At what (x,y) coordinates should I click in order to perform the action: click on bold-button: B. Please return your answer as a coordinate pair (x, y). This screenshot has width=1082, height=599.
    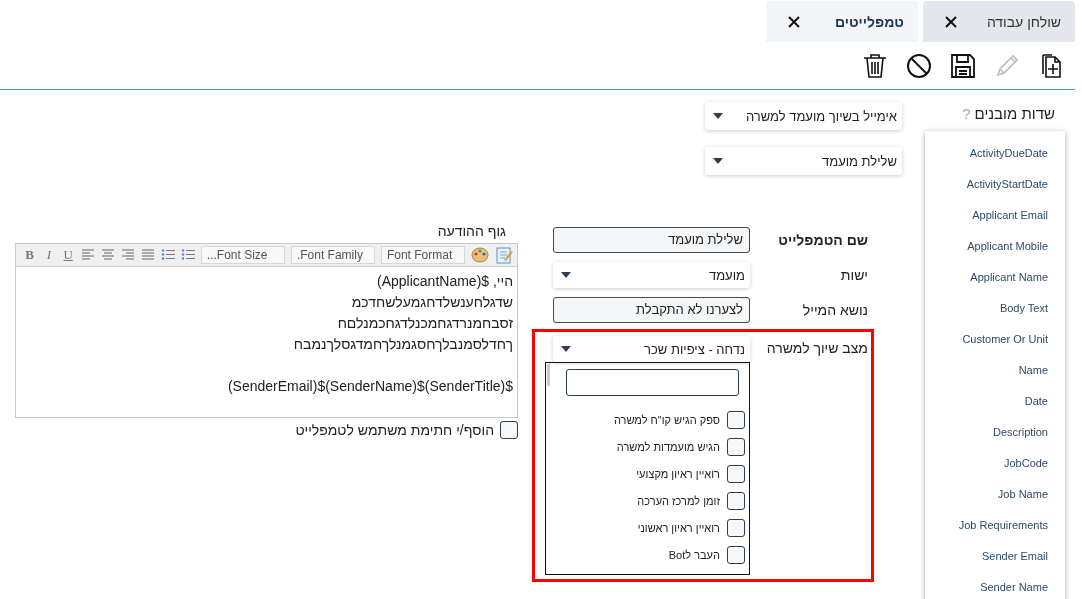
    Looking at the image, I should click on (29, 255).